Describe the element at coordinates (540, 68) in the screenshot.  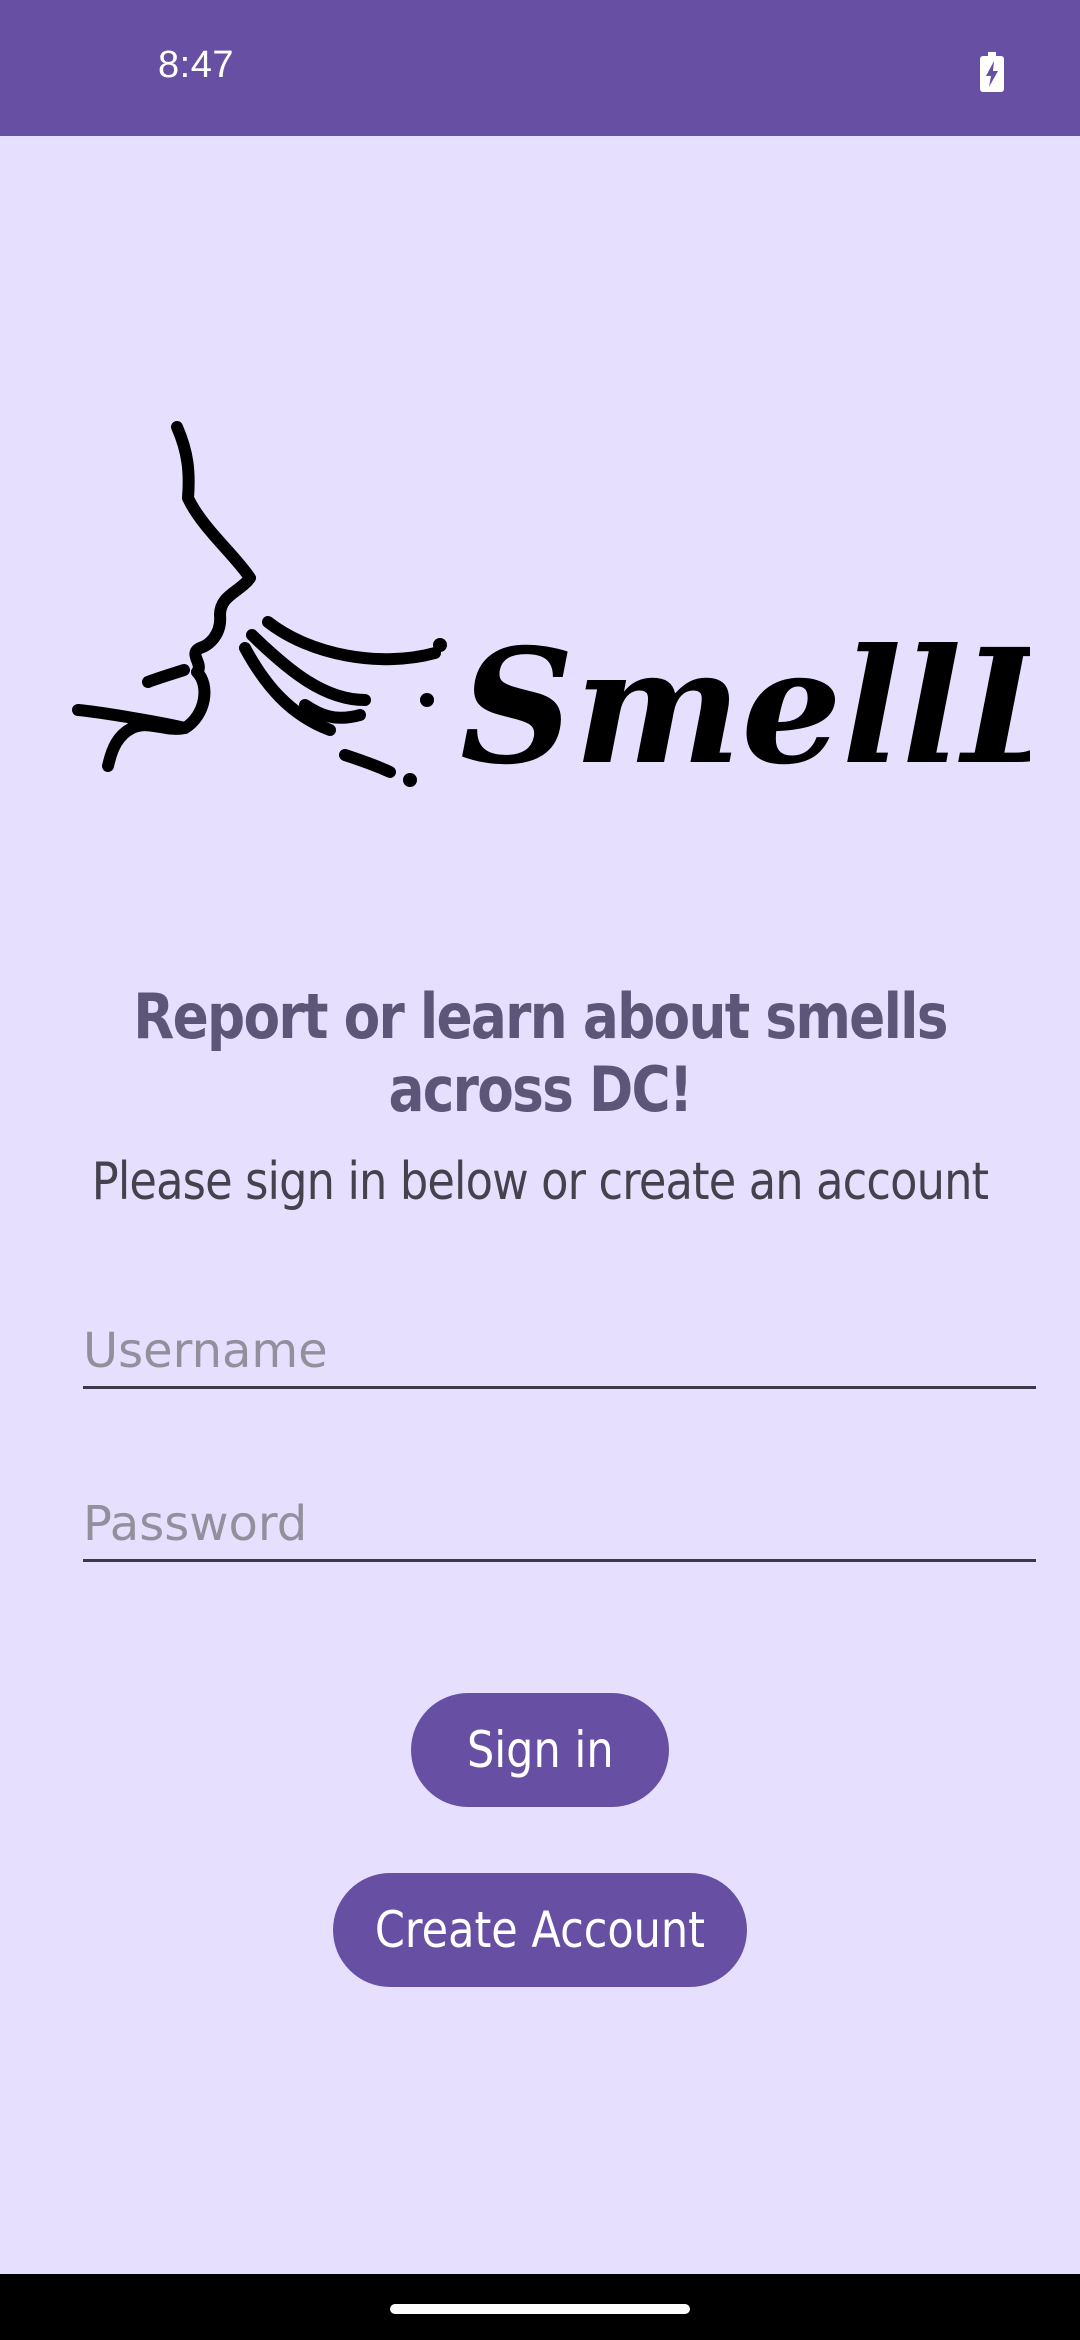
I see `status-bar: 8:47` at that location.